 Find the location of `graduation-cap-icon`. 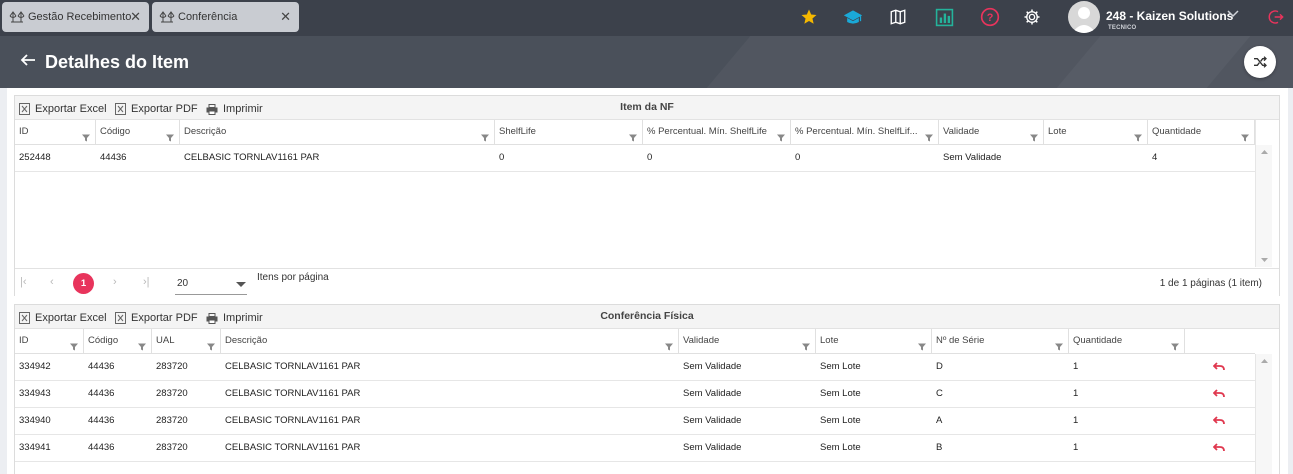

graduation-cap-icon is located at coordinates (853, 17).